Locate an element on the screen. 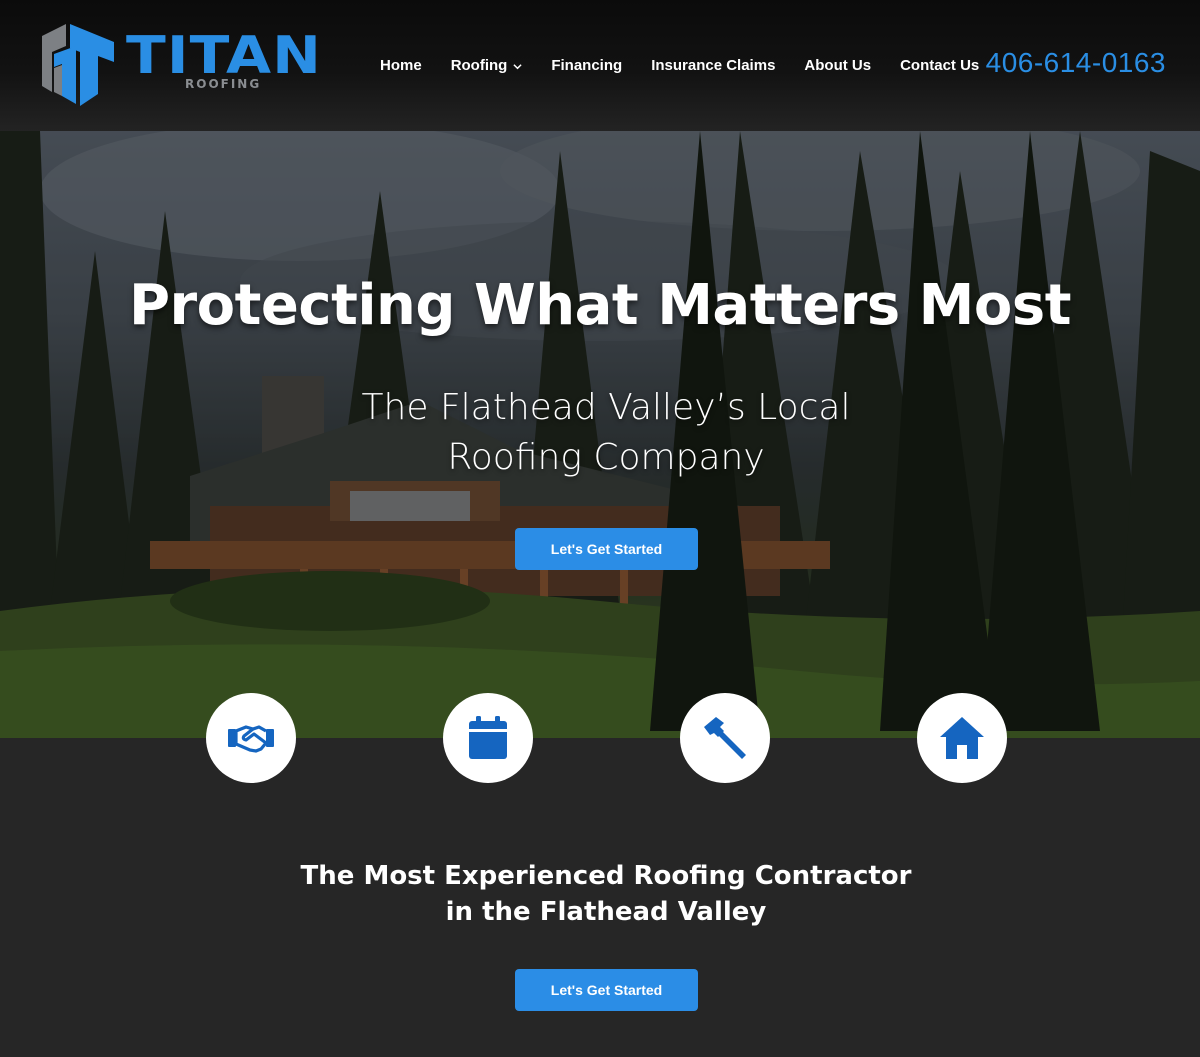 The width and height of the screenshot is (1200, 1057). nav-roofing: Roofing is located at coordinates (487, 66).